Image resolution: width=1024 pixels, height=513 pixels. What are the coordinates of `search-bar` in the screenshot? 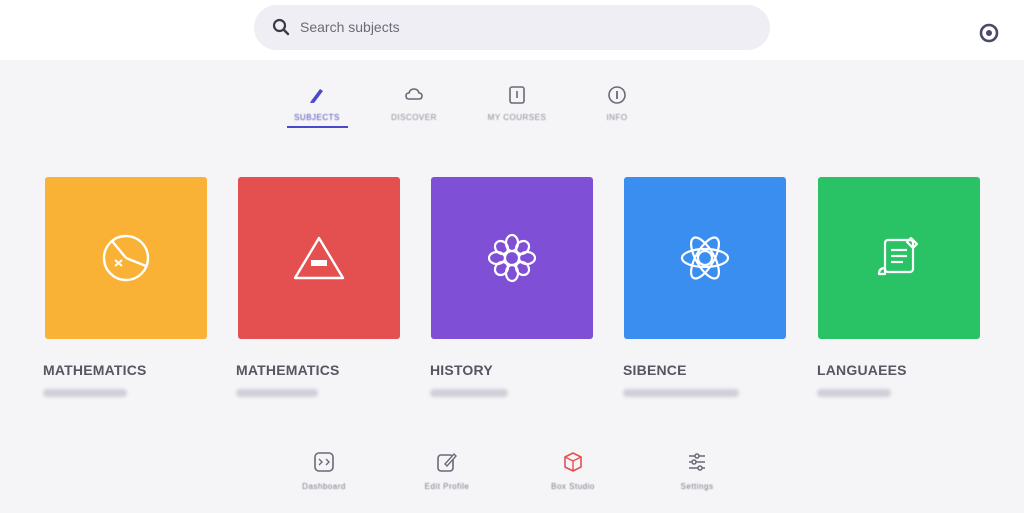 It's located at (626, 27).